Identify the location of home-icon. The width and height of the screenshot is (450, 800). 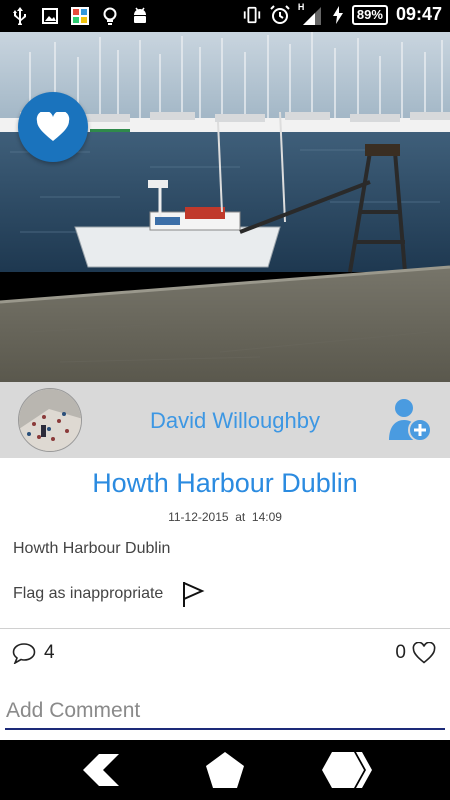
(225, 770).